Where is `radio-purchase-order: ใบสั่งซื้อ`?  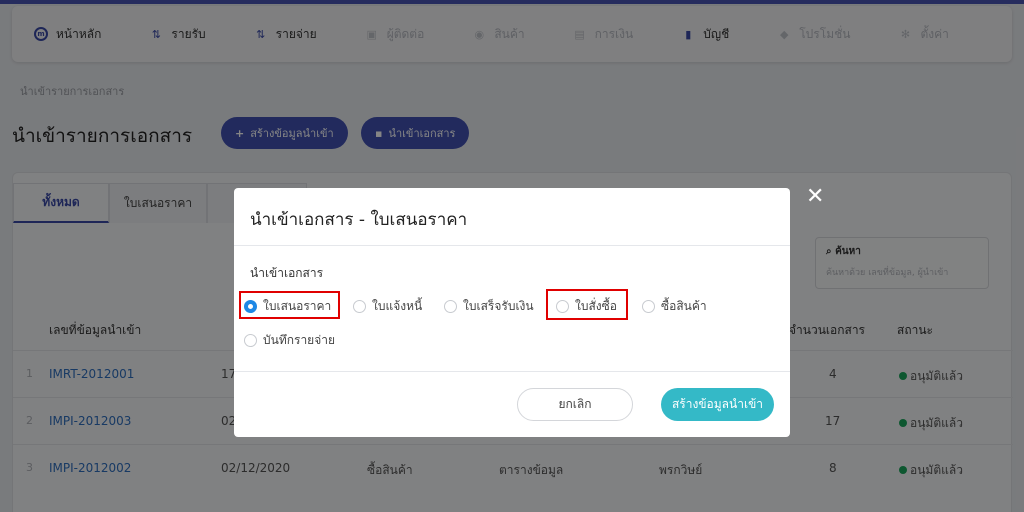 radio-purchase-order: ใบสั่งซื้อ is located at coordinates (586, 306).